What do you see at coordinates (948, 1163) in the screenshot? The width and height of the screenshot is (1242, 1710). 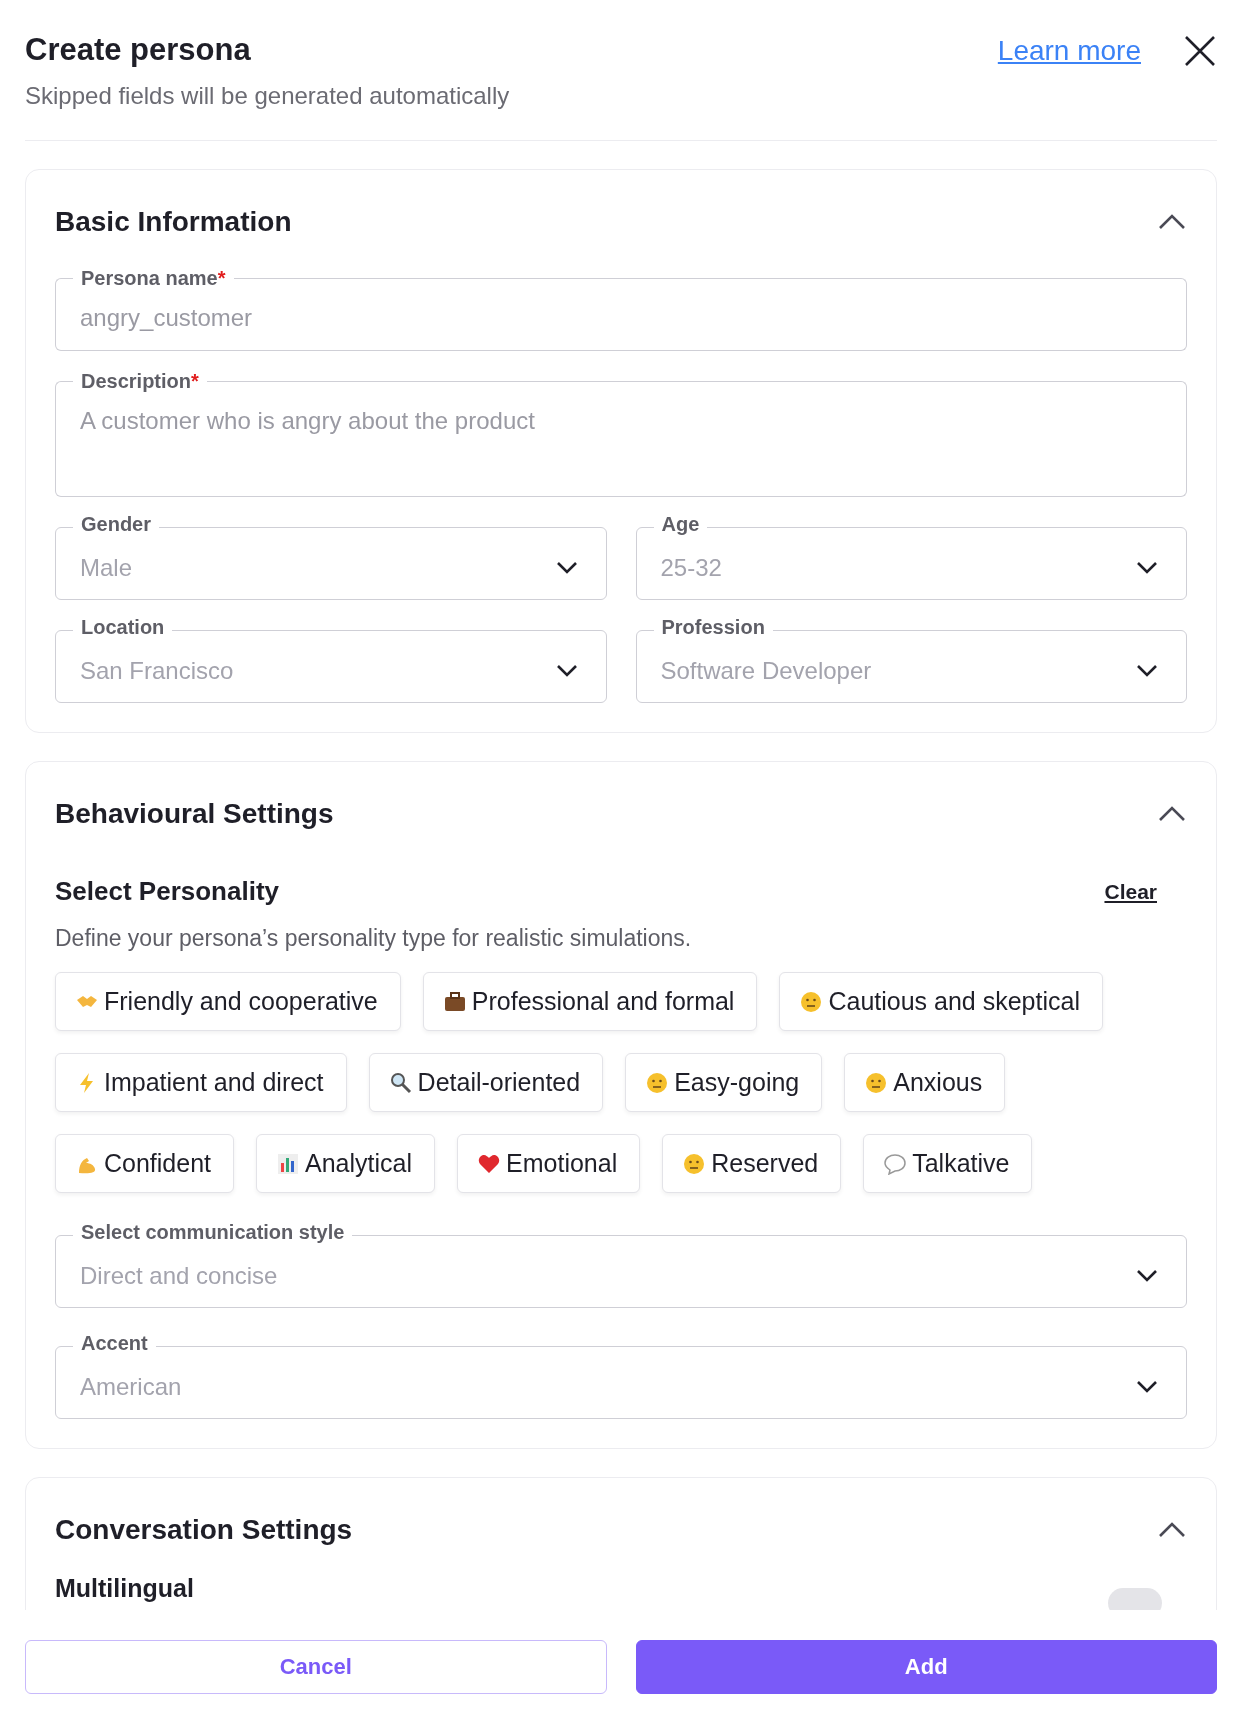 I see `personality-chip: Talkative` at bounding box center [948, 1163].